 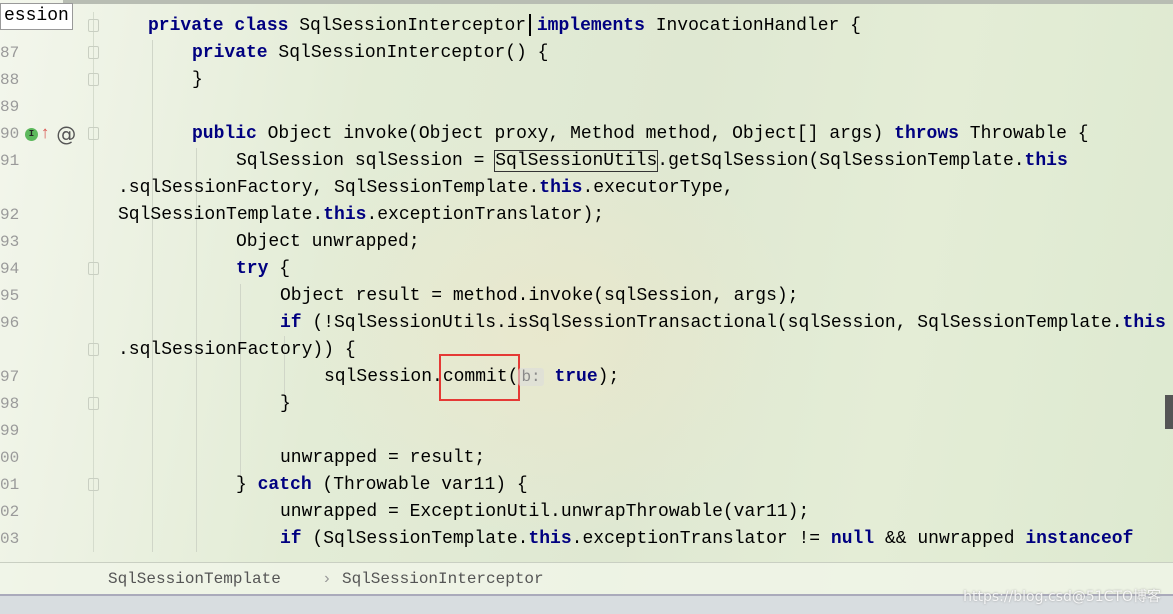 What do you see at coordinates (857, 539) in the screenshot?
I see `keyword-token: null` at bounding box center [857, 539].